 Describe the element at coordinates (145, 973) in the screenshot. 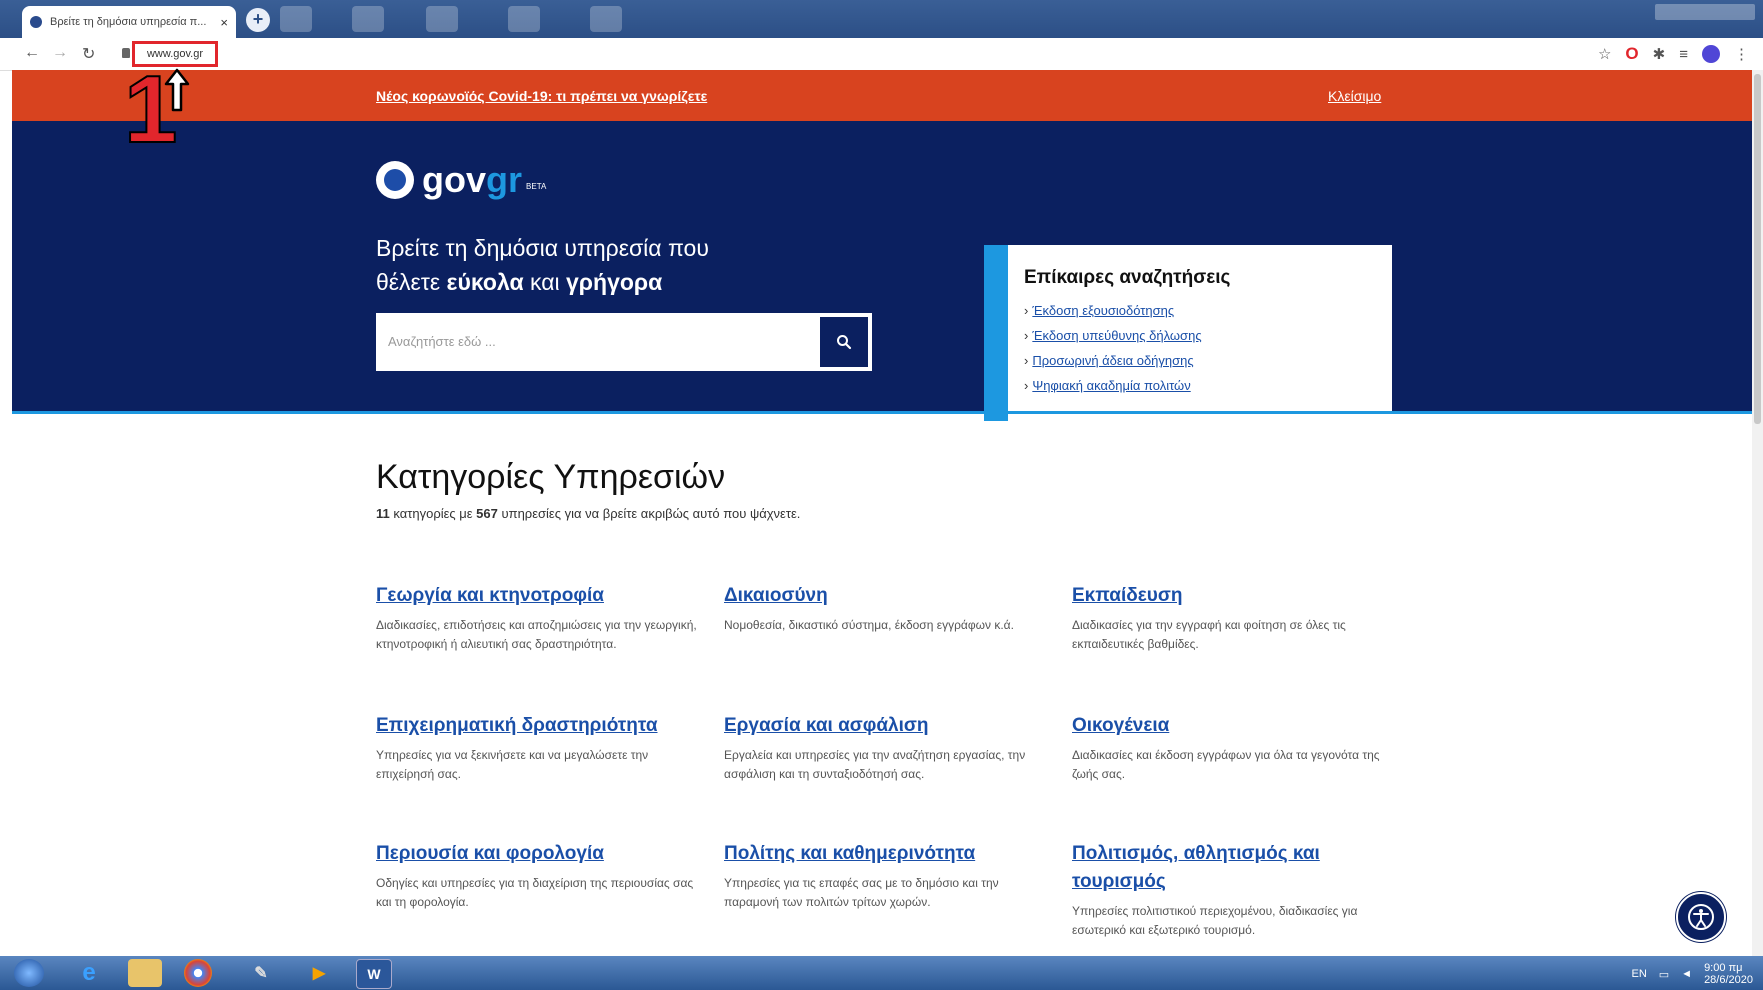

I see `file-explorer-icon` at that location.